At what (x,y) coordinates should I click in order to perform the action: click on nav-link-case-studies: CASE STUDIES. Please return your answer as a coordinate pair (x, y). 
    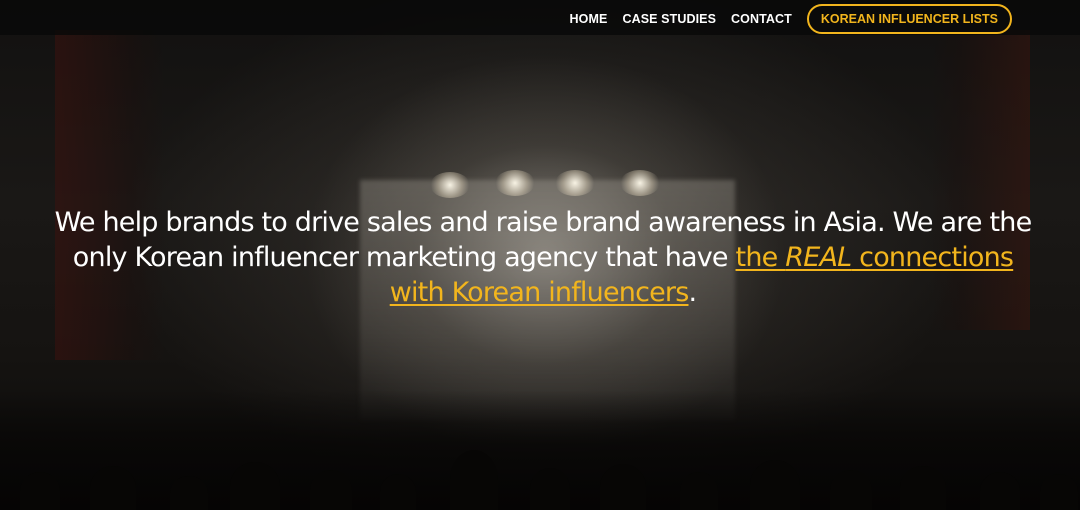
    Looking at the image, I should click on (669, 19).